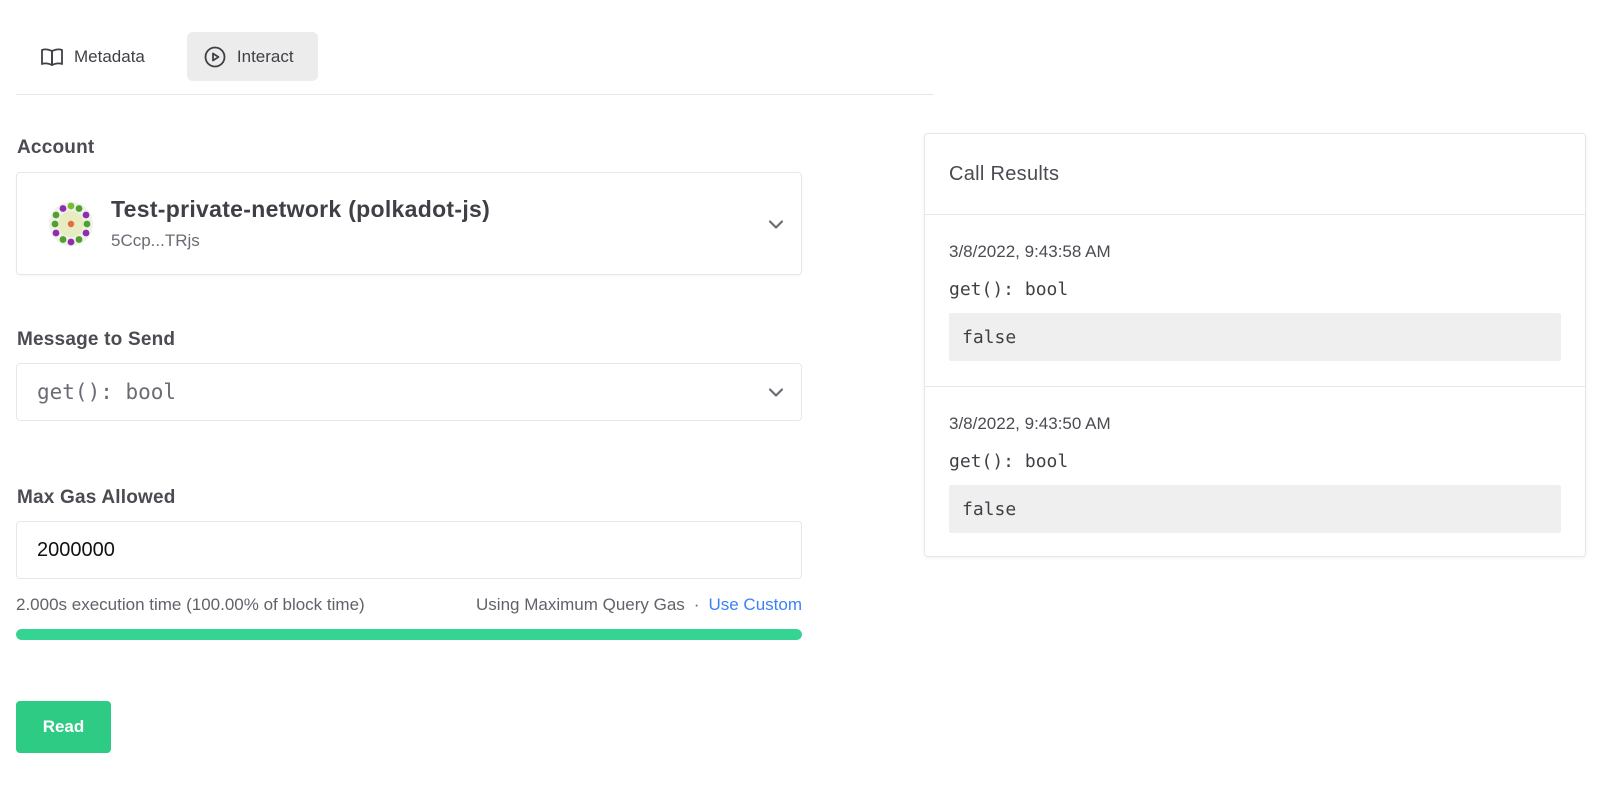 The width and height of the screenshot is (1600, 788). I want to click on result-timestamp: 3/8/2022, 9:43:50 AM, so click(1030, 423).